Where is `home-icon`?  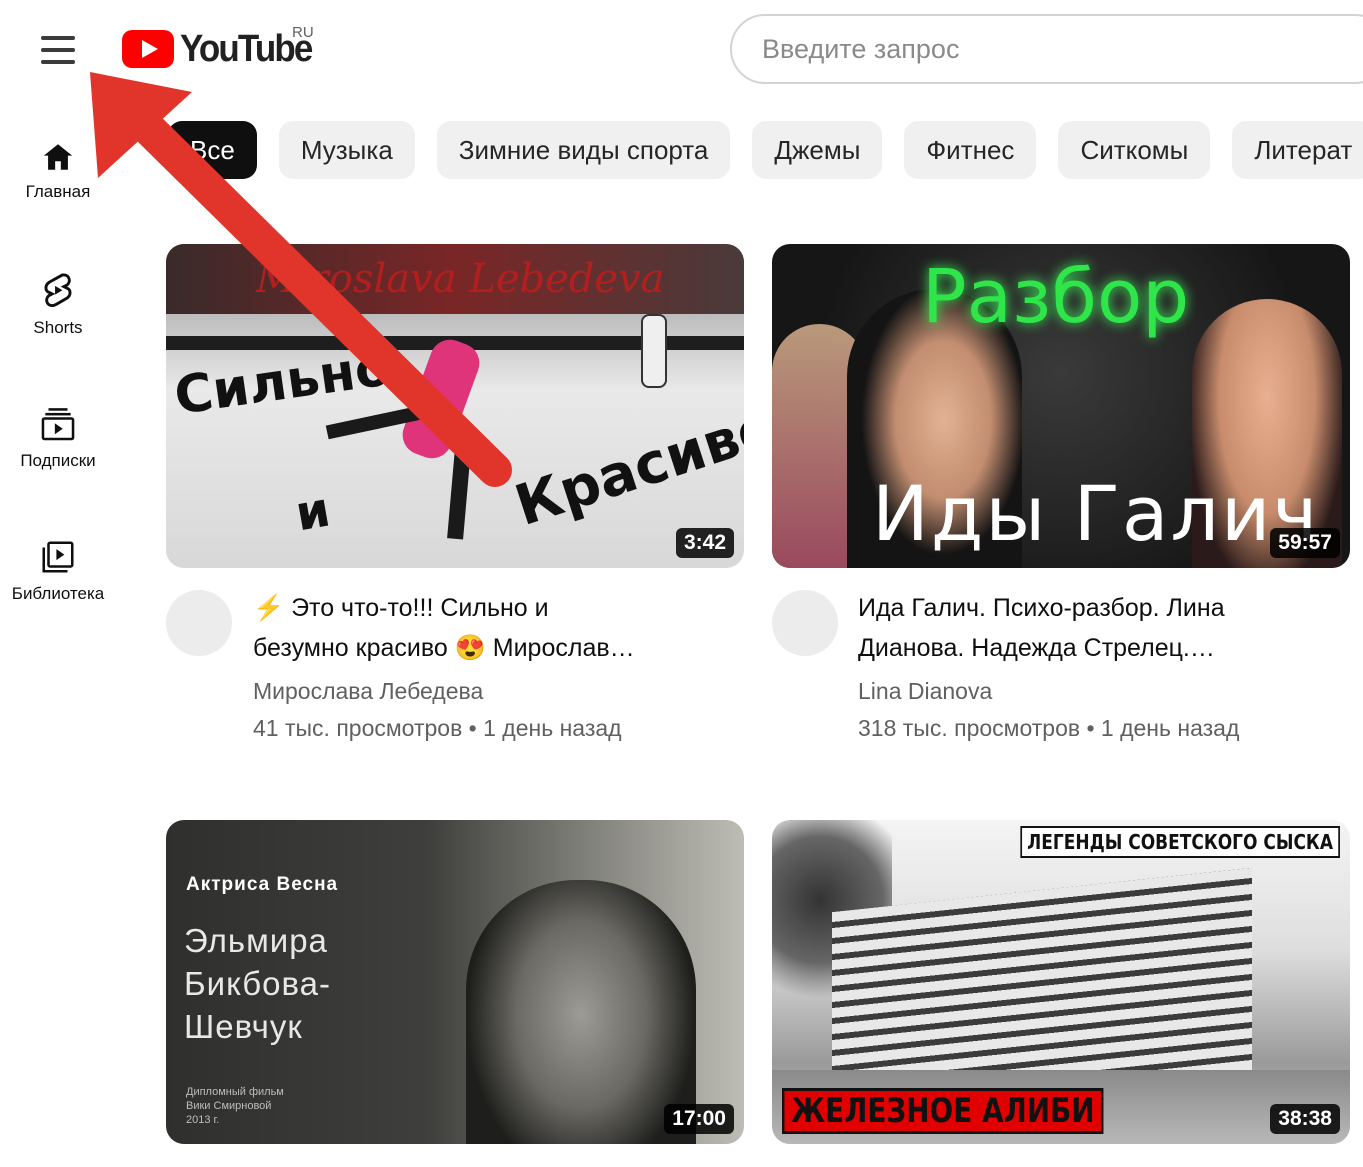
home-icon is located at coordinates (58, 157).